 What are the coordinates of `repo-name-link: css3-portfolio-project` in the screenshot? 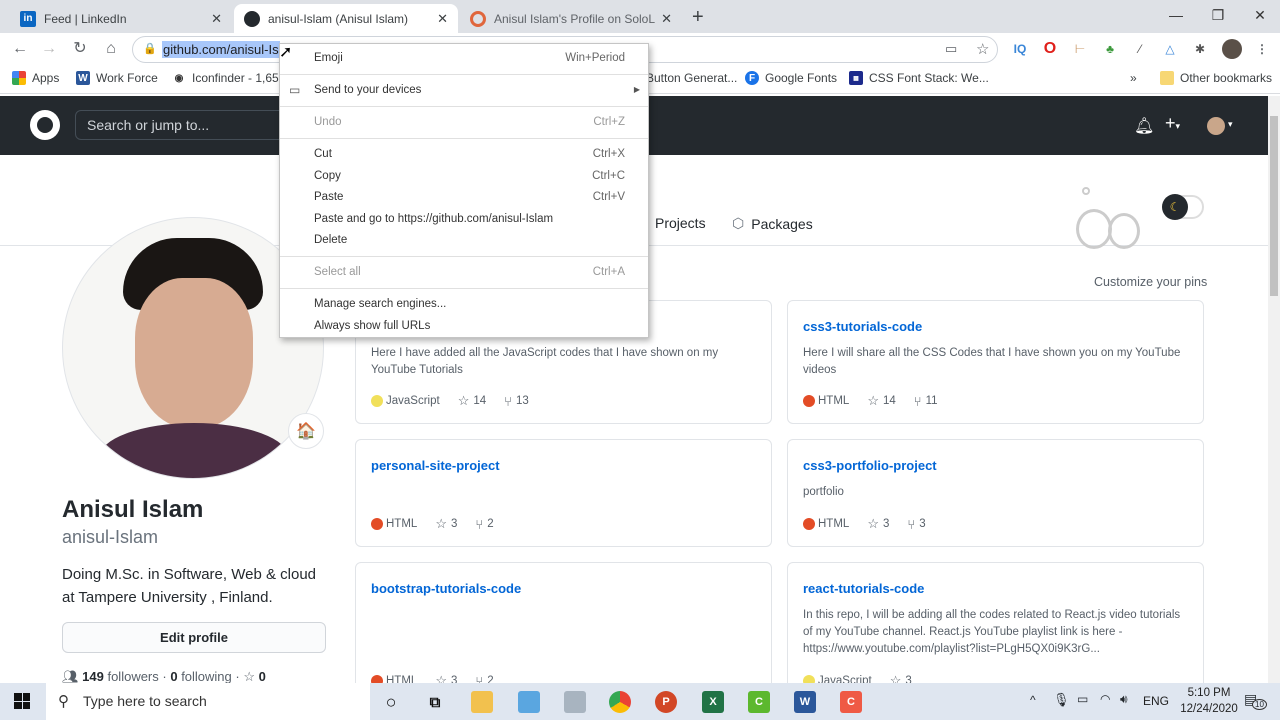 It's located at (870, 465).